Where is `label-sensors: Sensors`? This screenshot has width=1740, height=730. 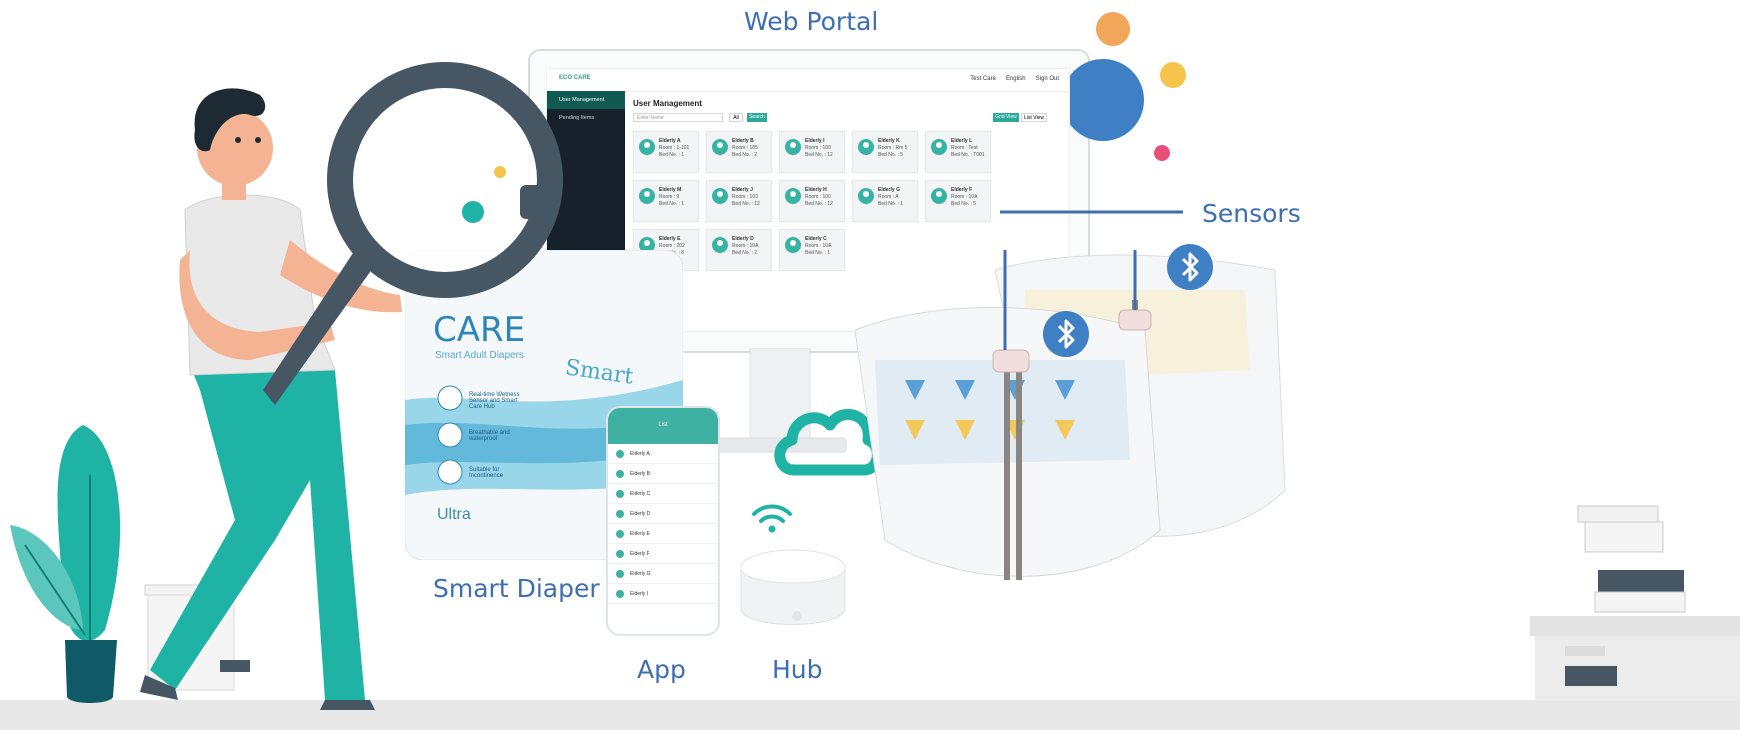 label-sensors: Sensors is located at coordinates (1251, 213).